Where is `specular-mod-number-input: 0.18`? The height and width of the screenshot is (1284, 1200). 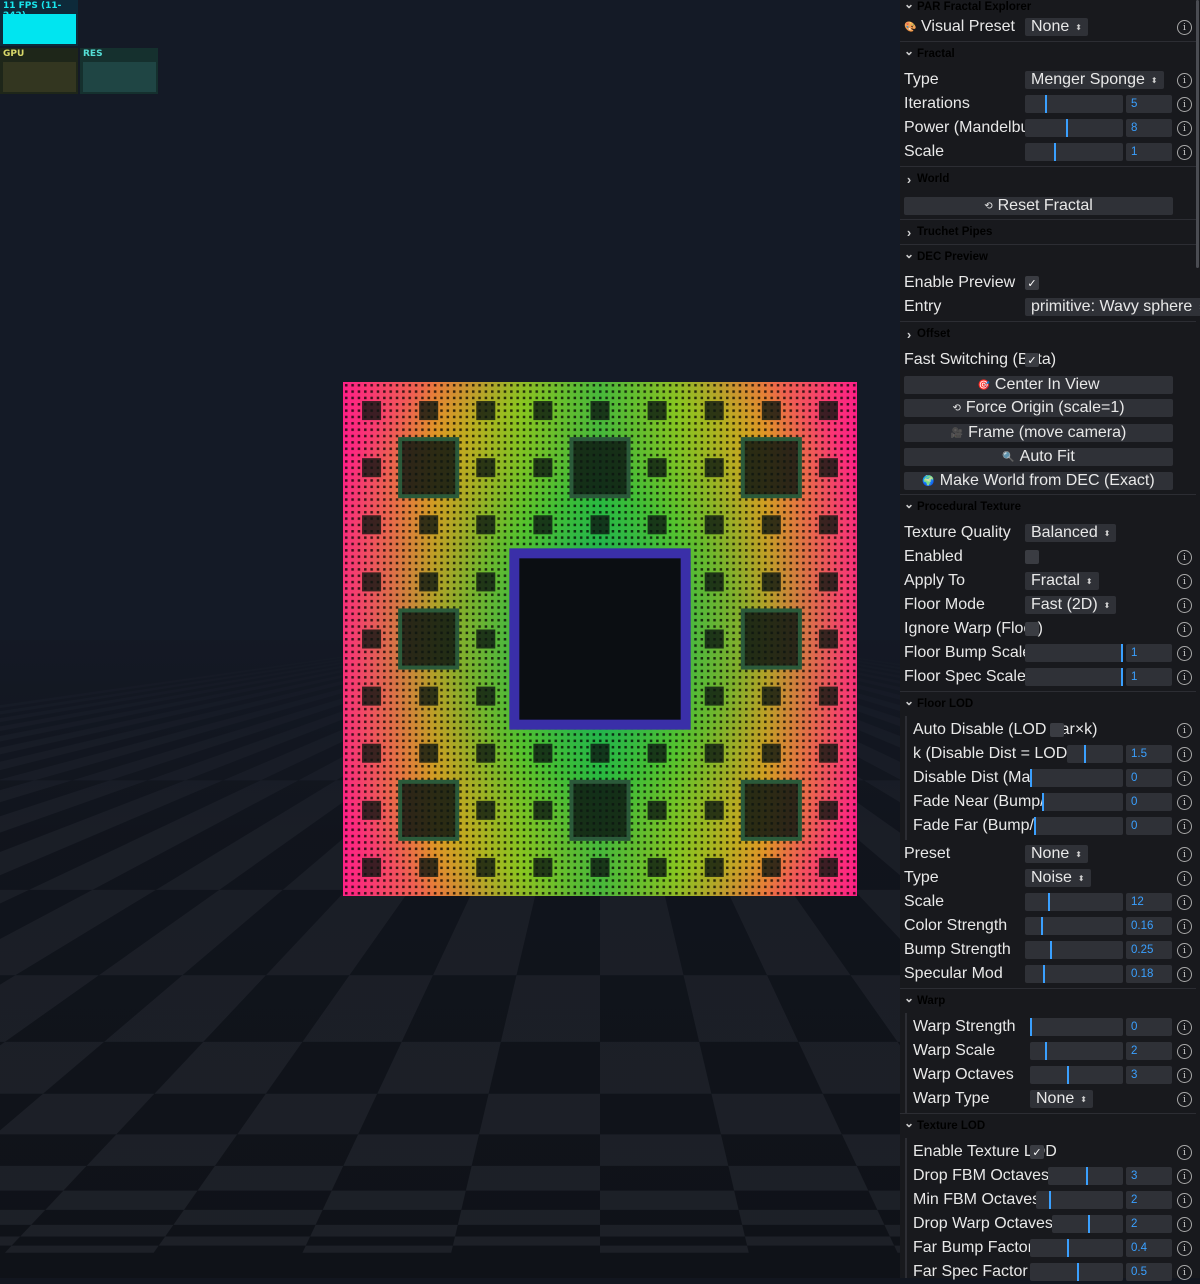
specular-mod-number-input: 0.18 is located at coordinates (1149, 974).